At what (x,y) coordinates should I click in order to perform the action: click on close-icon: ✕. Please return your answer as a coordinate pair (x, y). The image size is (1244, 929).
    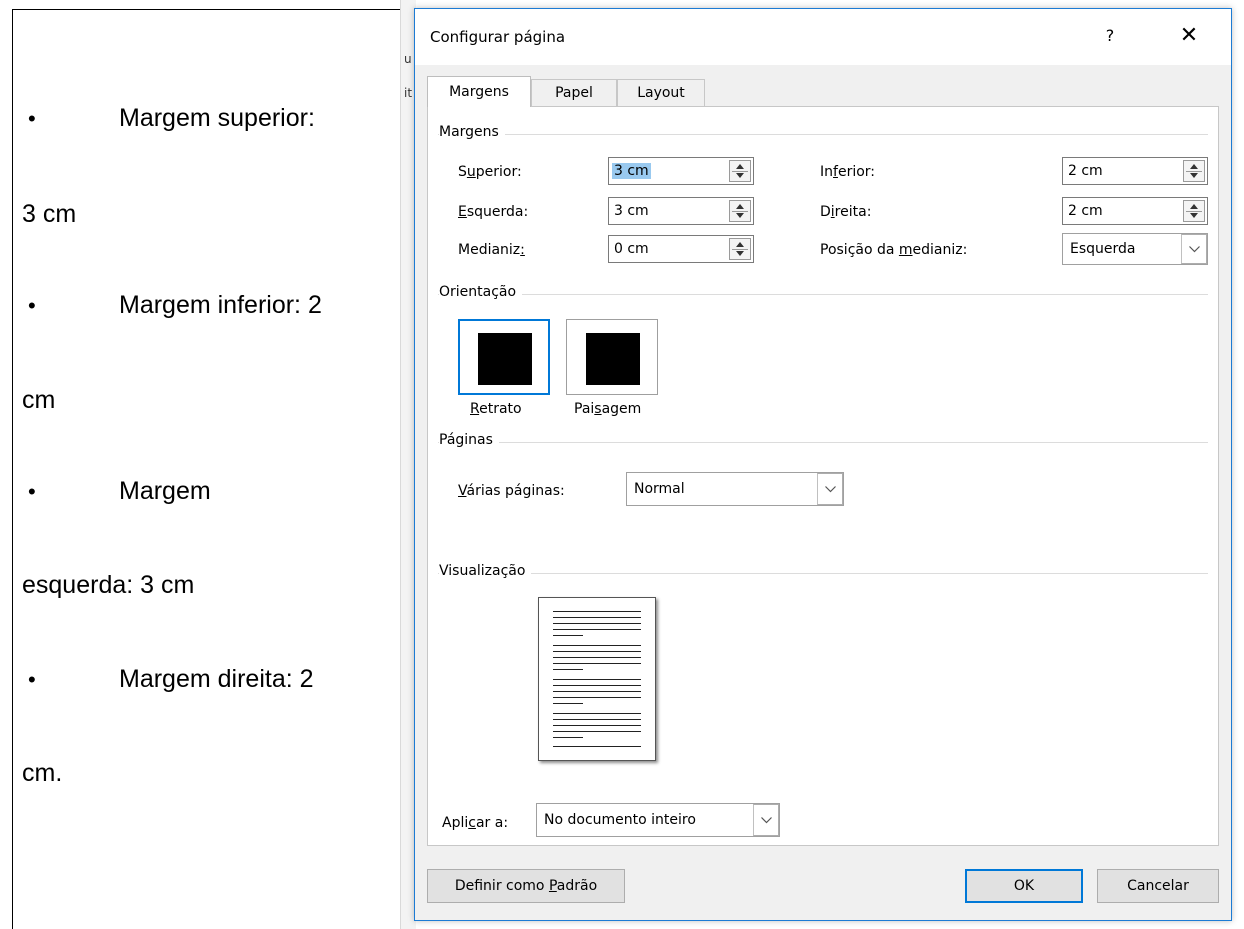
    Looking at the image, I should click on (1189, 36).